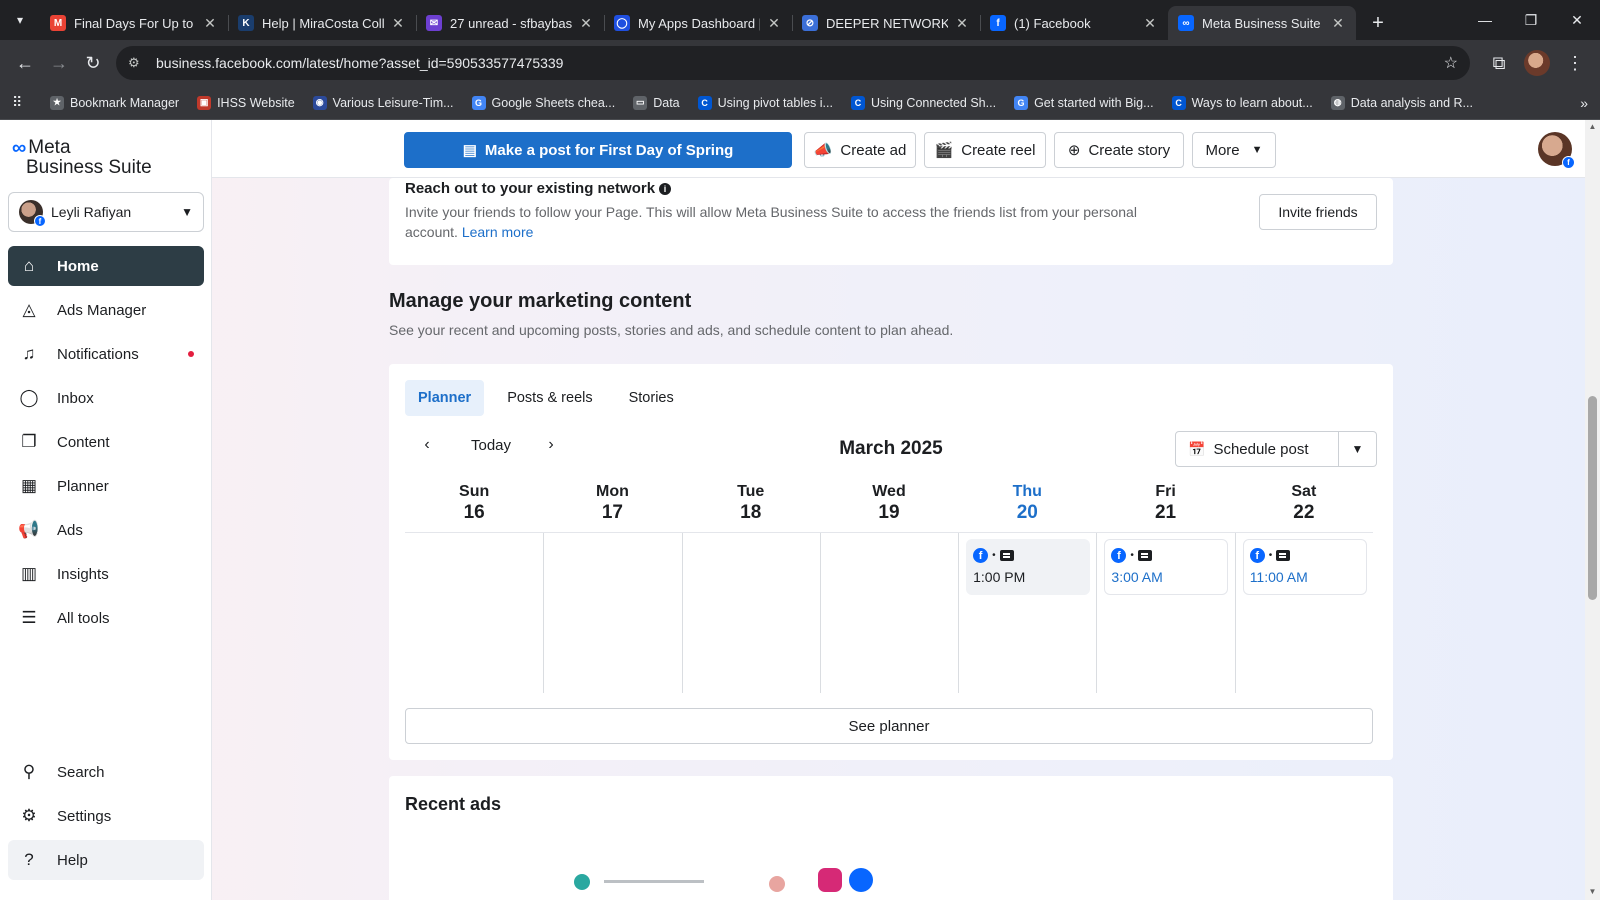  Describe the element at coordinates (445, 398) in the screenshot. I see `tab-planner: Planner` at that location.